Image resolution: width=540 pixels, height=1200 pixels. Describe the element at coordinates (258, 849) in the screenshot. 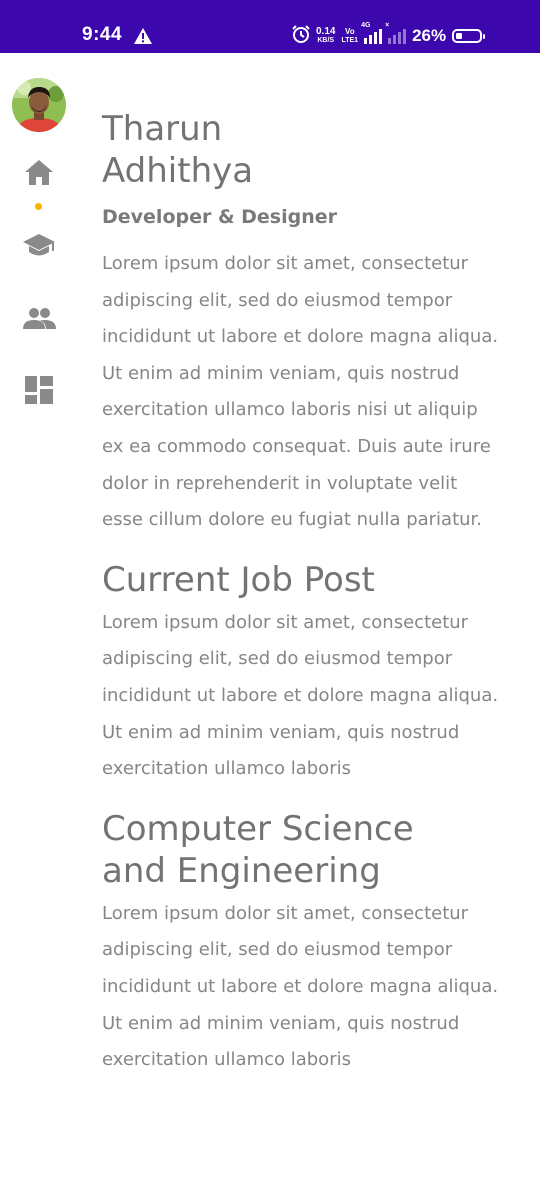

I see `section-title-education: Computer Science and Engineering` at that location.